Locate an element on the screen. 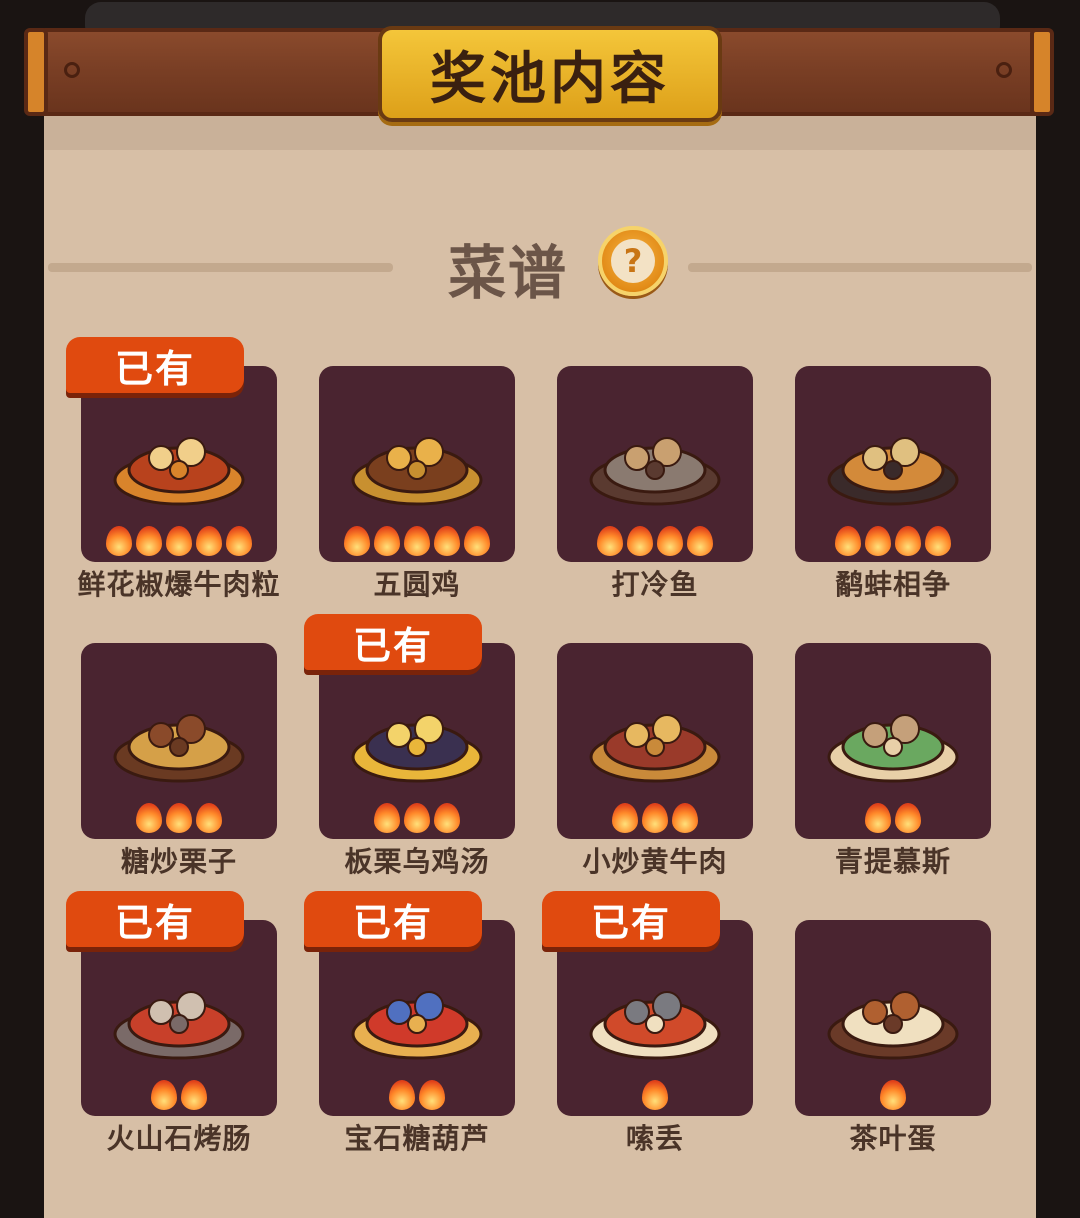 This screenshot has height=1218, width=1080. section-title: 菜谱 is located at coordinates (508, 273).